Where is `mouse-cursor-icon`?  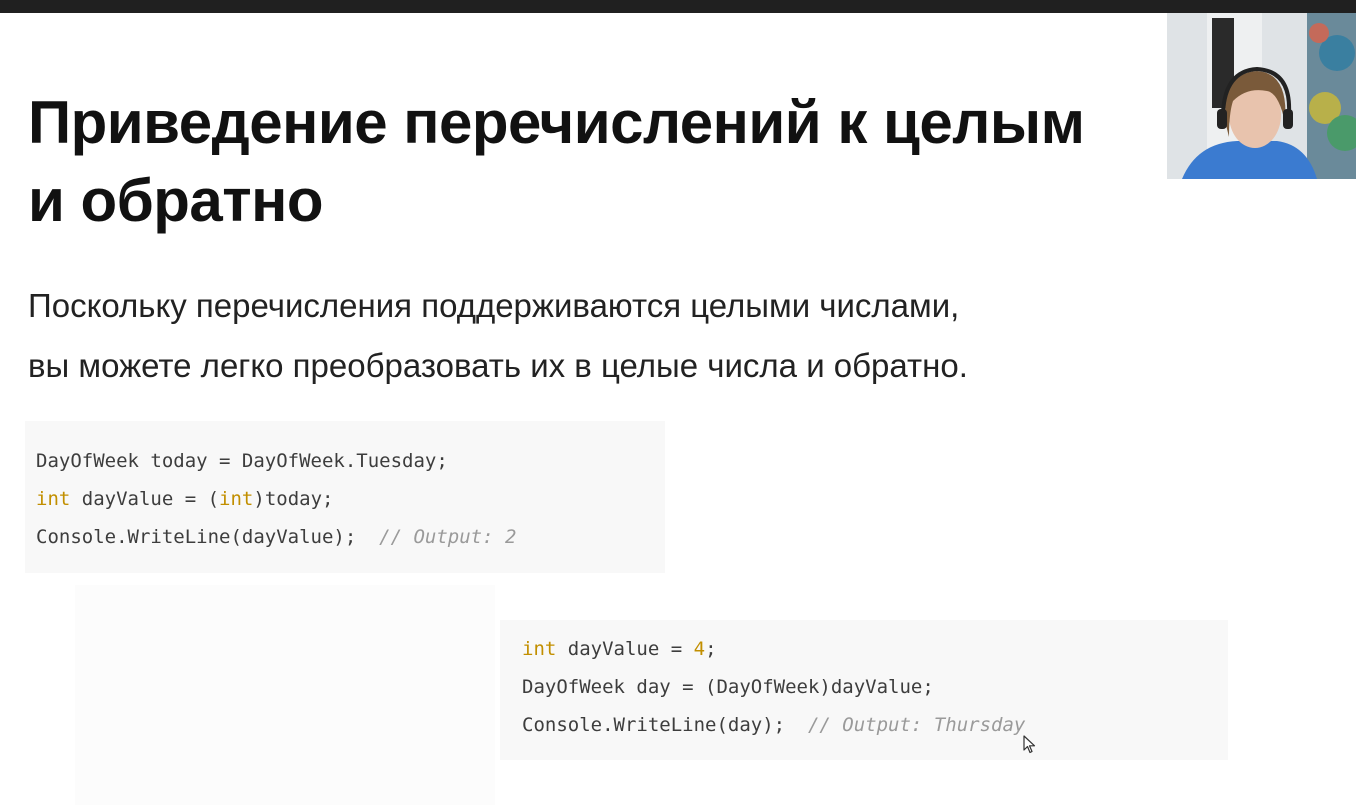 mouse-cursor-icon is located at coordinates (1029, 744).